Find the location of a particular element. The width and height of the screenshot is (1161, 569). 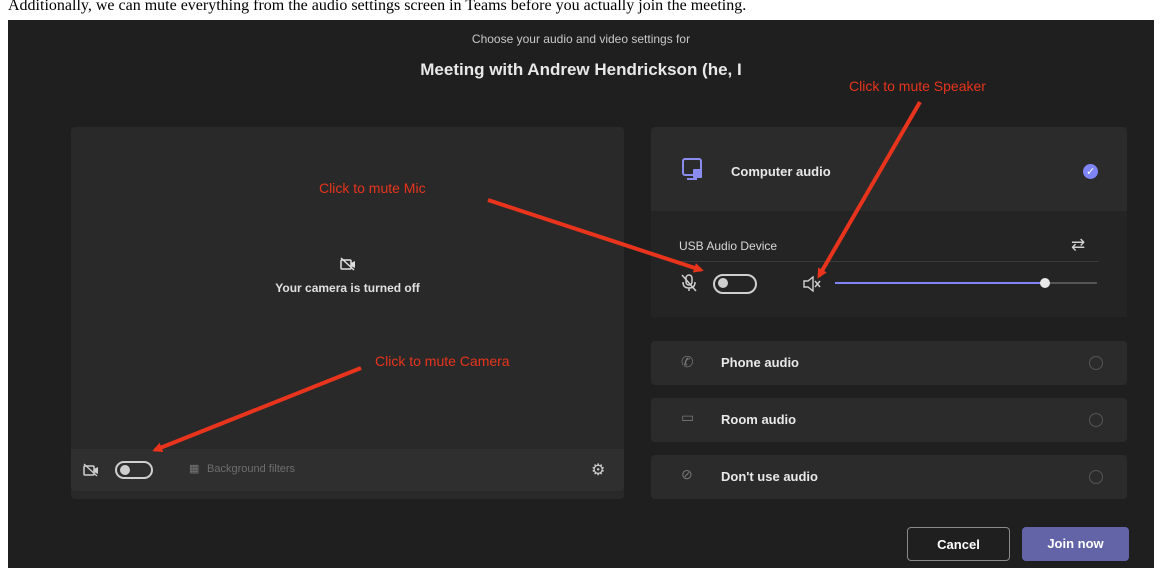

annotation-mute-speaker: Click to mute Speaker is located at coordinates (917, 86).